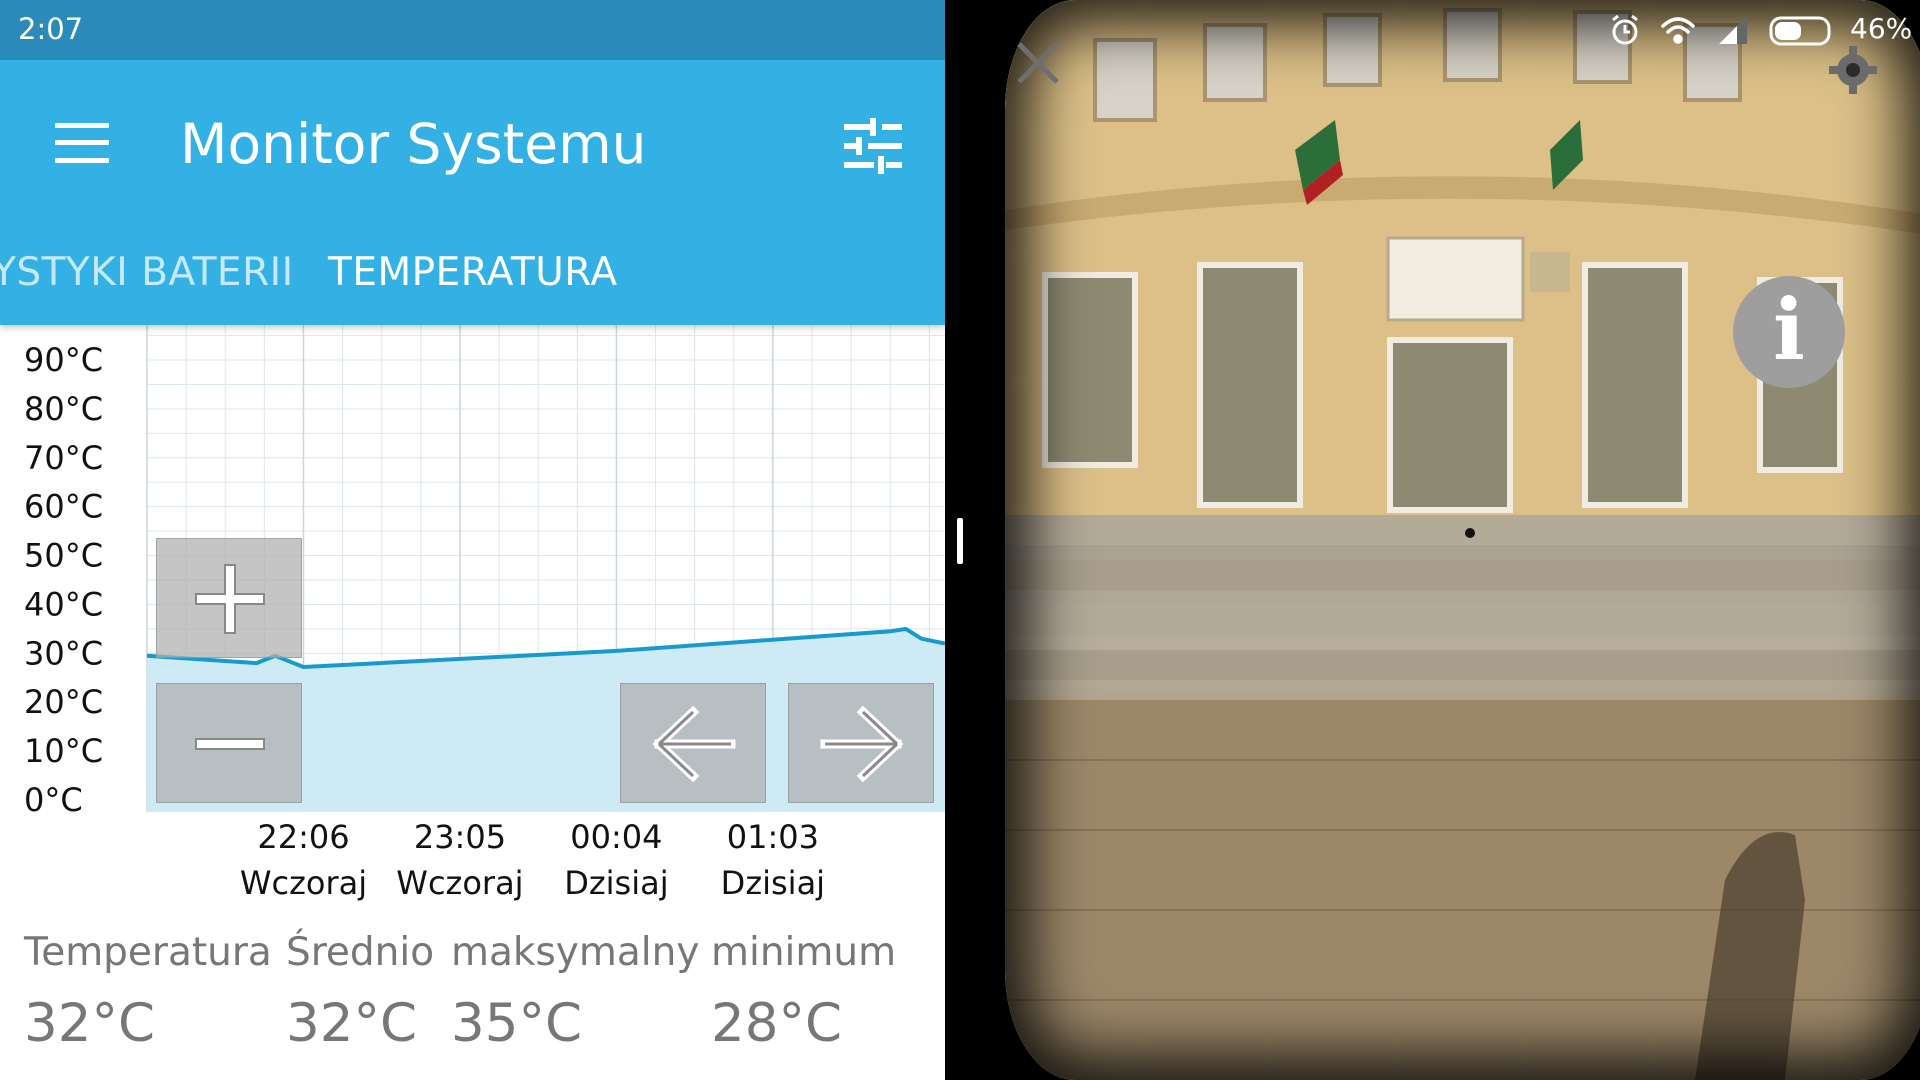  Describe the element at coordinates (1625, 29) in the screenshot. I see `alarm-icon` at that location.